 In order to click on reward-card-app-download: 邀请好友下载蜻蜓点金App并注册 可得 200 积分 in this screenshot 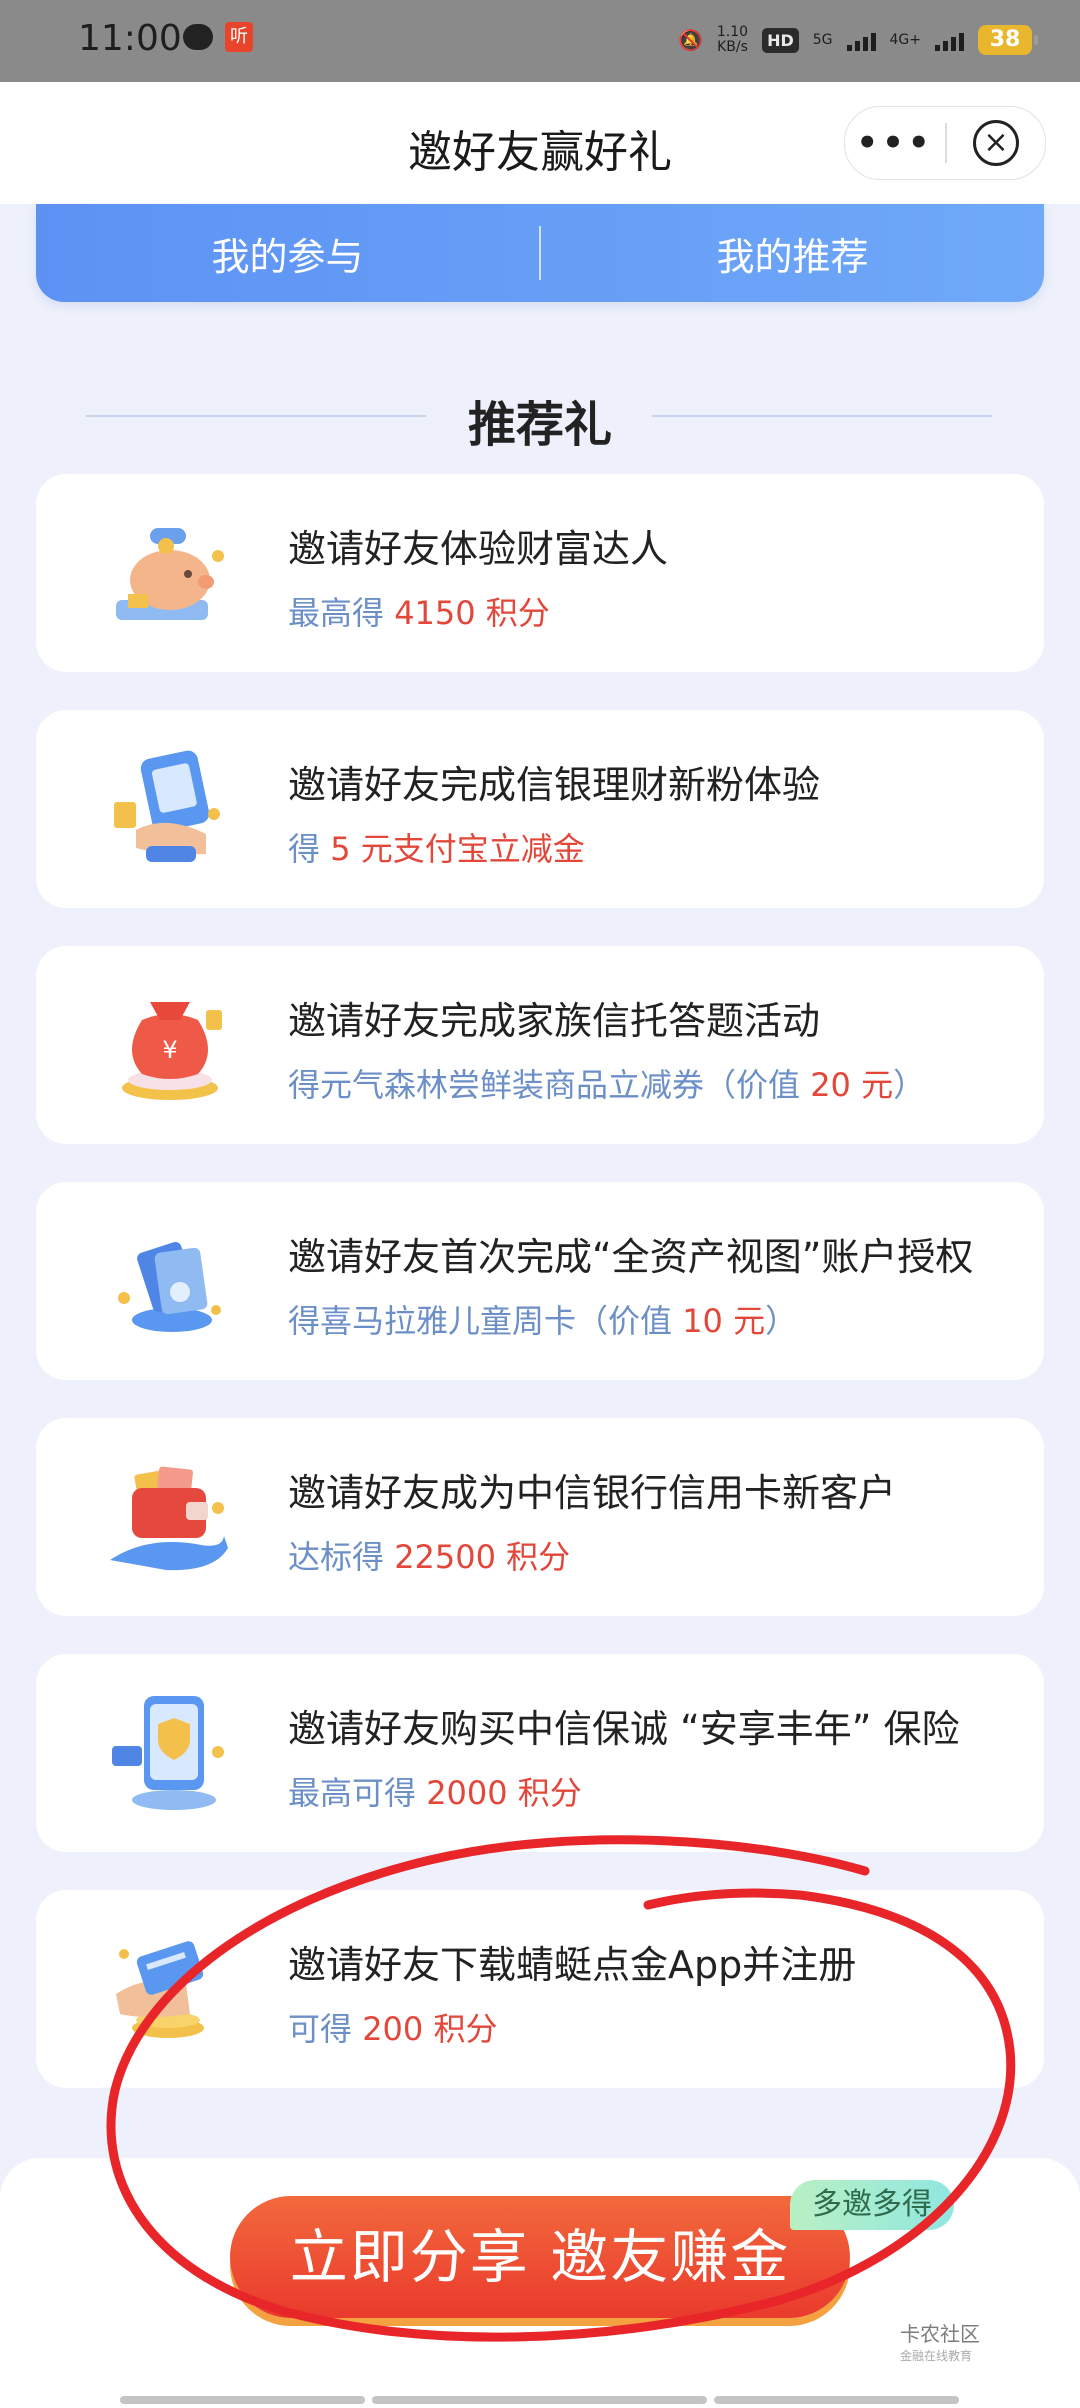, I will do `click(540, 1989)`.